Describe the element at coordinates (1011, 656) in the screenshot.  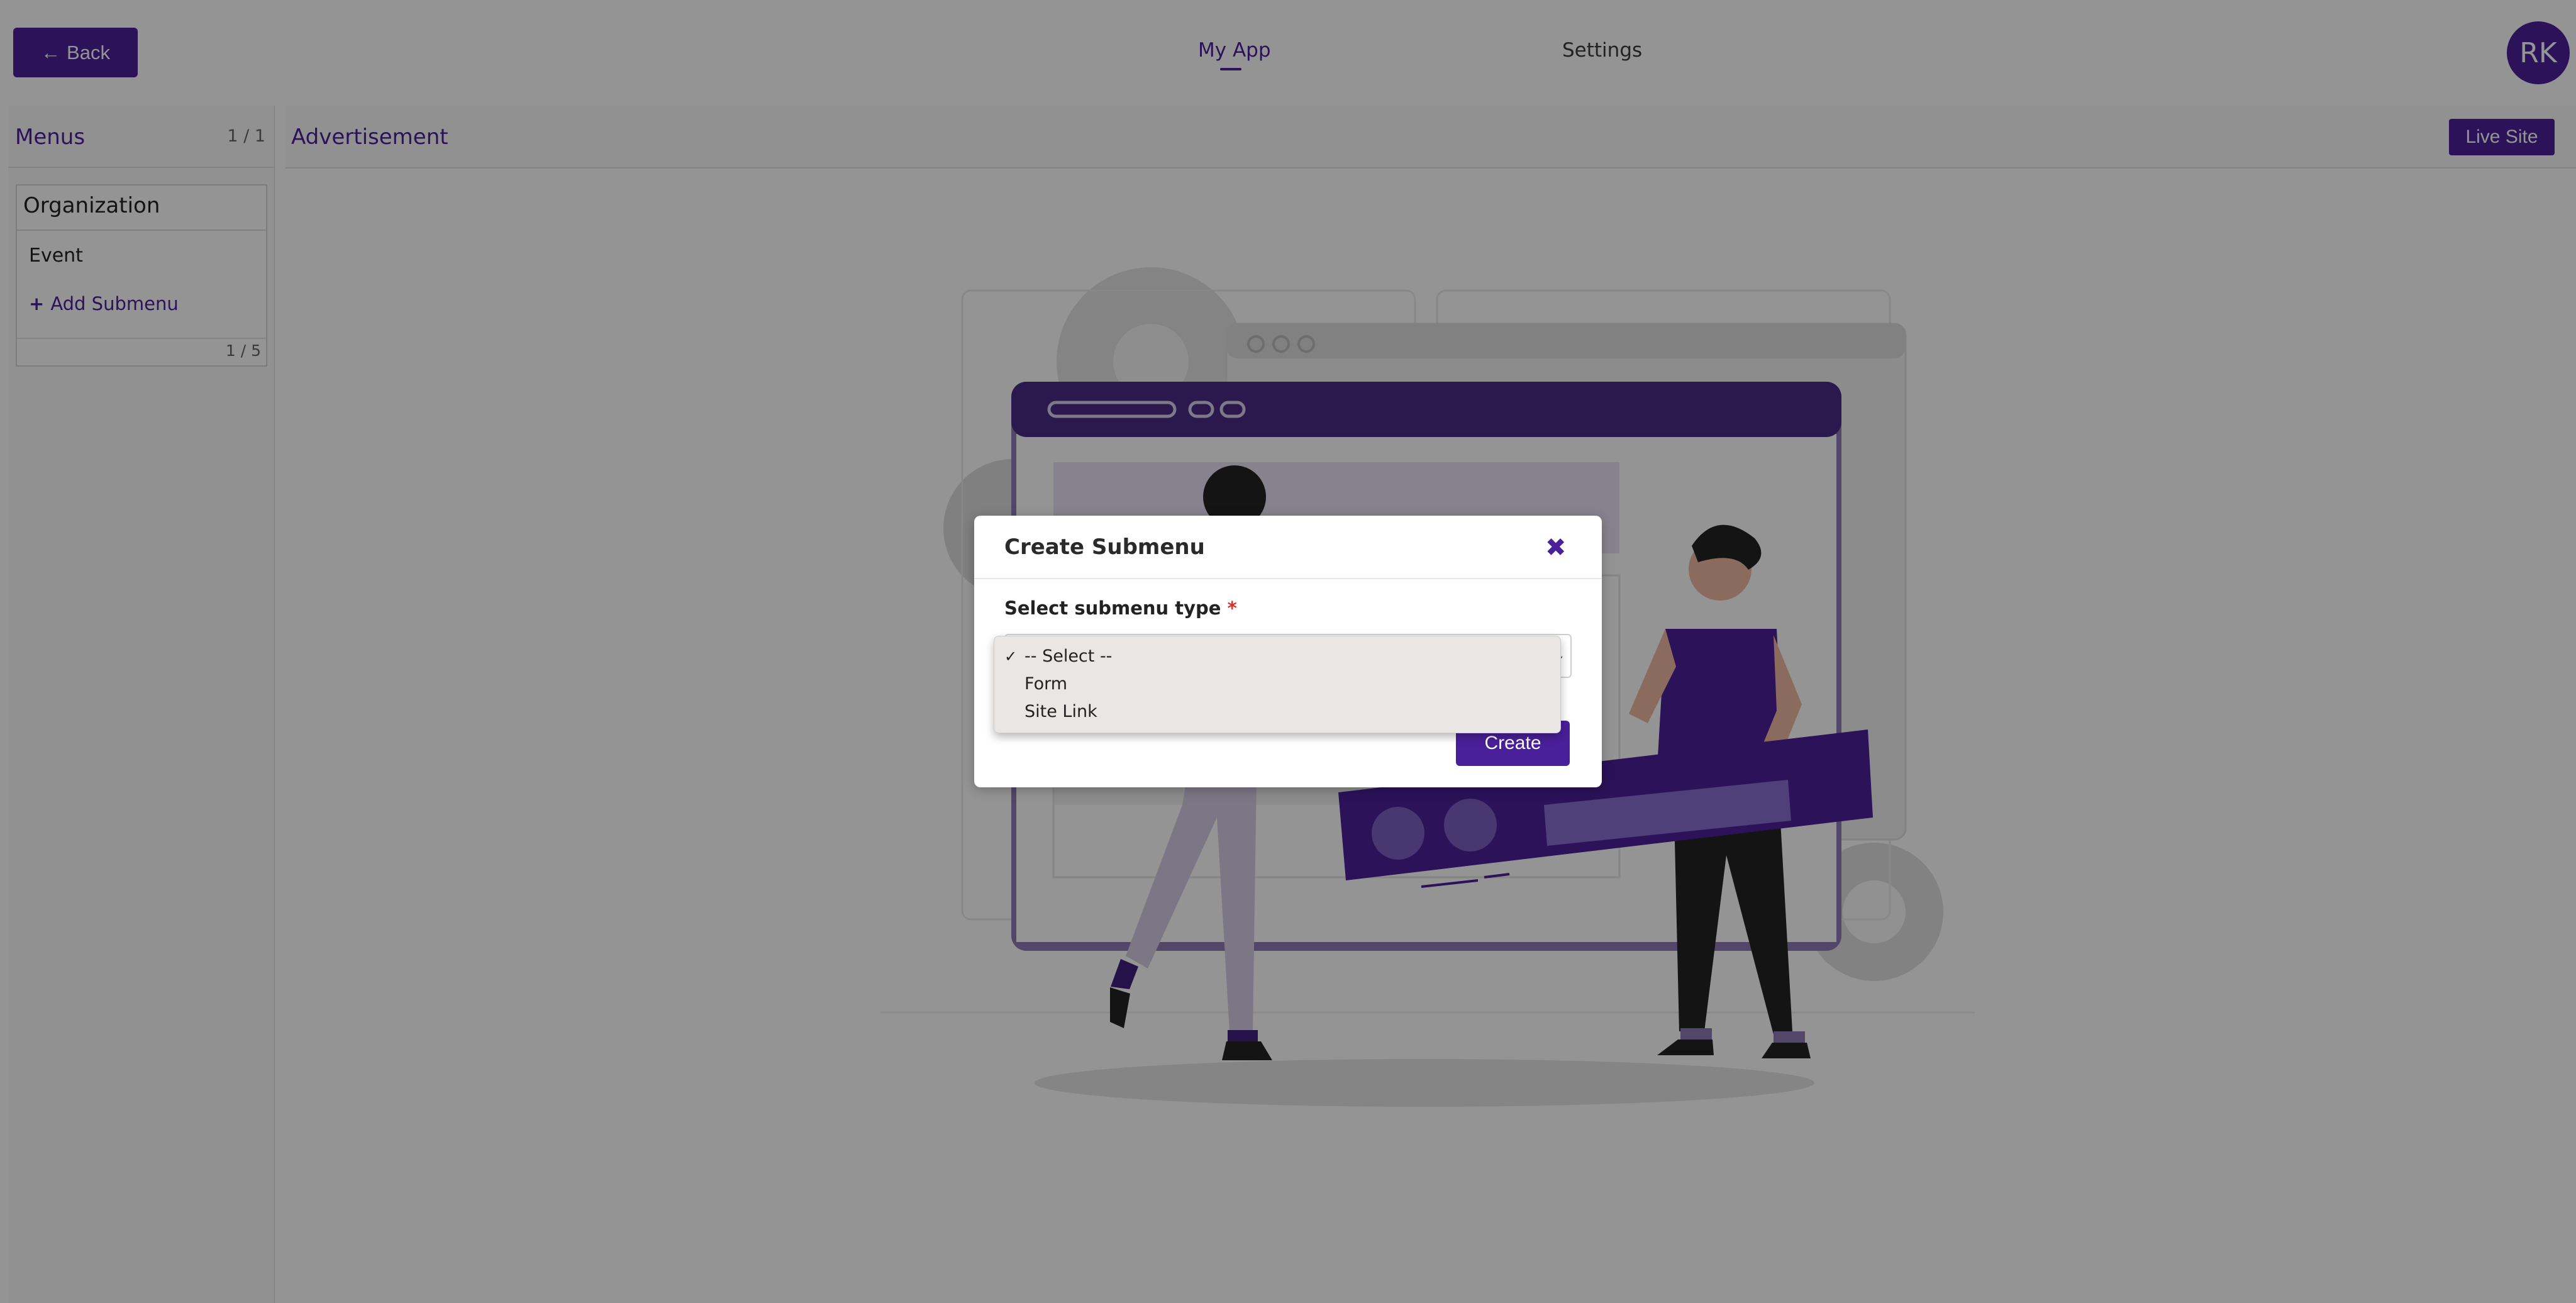
I see `checkmark-icon: ✓` at that location.